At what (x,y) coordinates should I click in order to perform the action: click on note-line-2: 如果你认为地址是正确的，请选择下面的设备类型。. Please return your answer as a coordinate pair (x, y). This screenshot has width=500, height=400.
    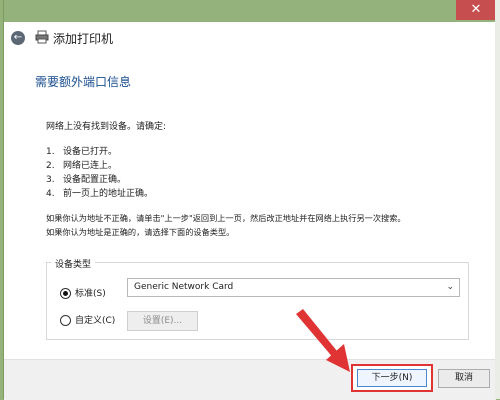
    Looking at the image, I should click on (140, 232).